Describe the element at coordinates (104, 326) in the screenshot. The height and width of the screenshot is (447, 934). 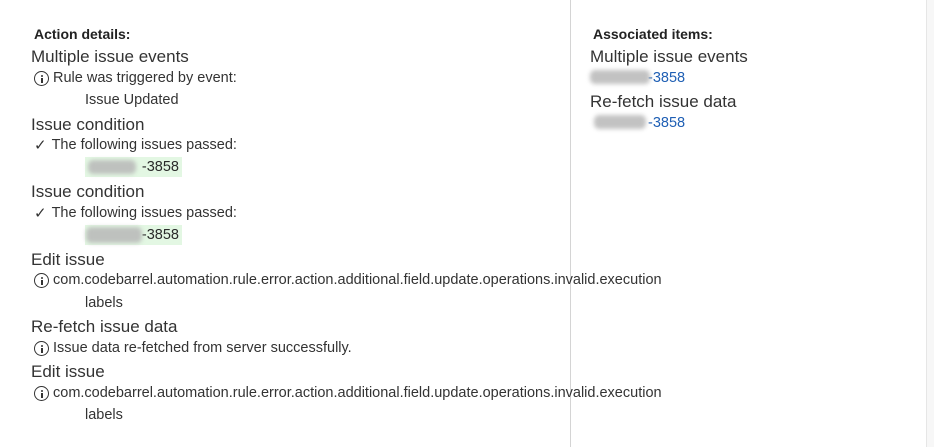
I see `section-title-re-fetch-issue-data: Re-fetch issue data` at that location.